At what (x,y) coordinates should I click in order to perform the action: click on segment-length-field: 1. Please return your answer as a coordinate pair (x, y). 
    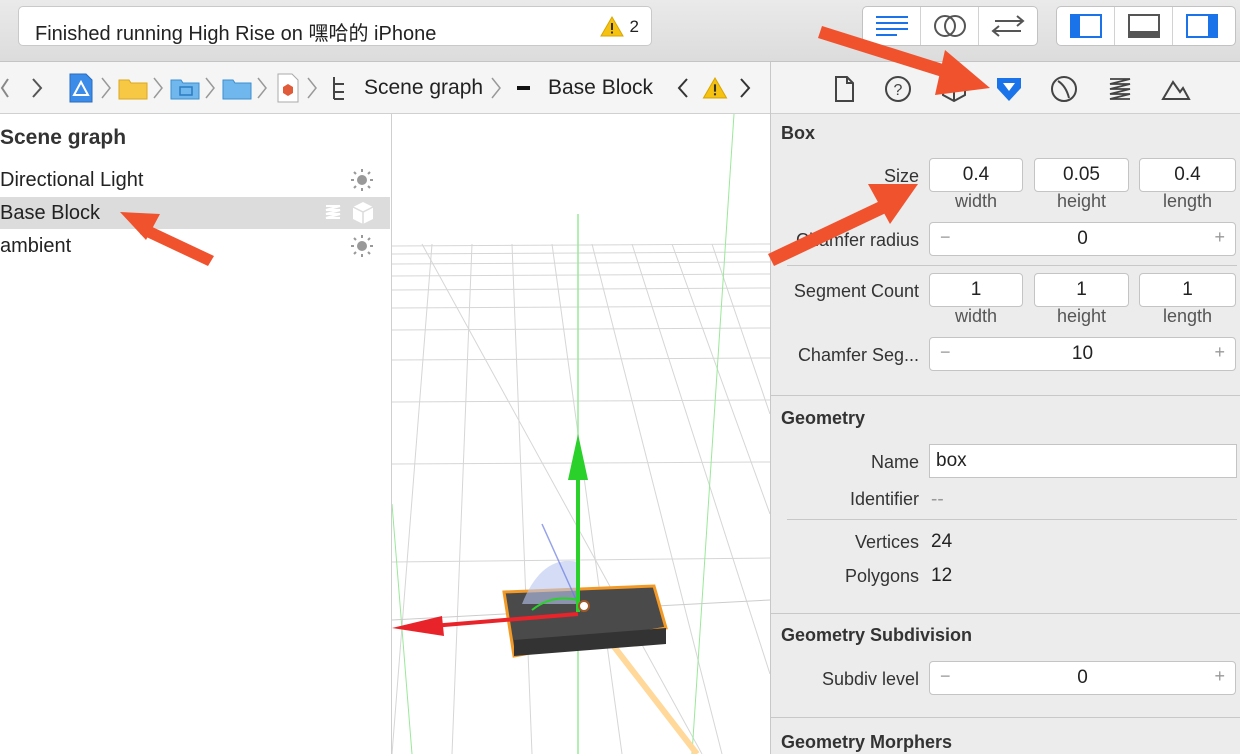
    Looking at the image, I should click on (1187, 290).